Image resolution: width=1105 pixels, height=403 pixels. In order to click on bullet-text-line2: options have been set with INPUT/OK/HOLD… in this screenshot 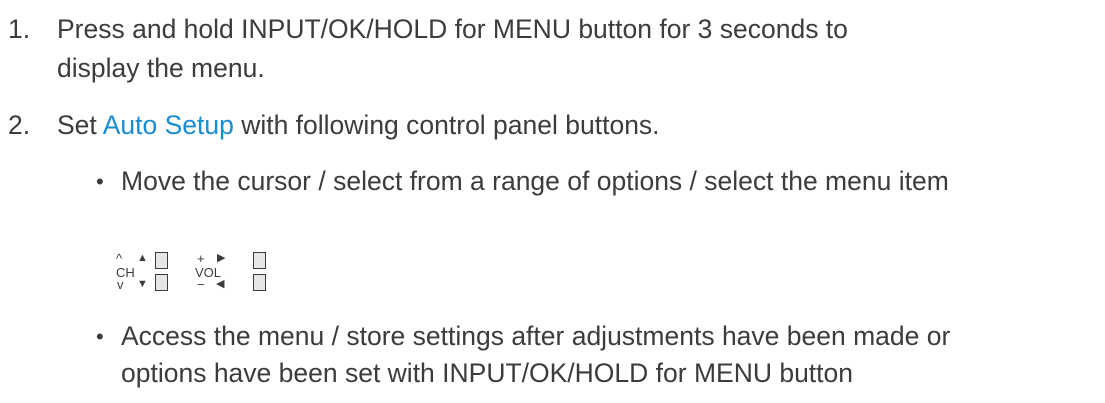, I will do `click(487, 373)`.